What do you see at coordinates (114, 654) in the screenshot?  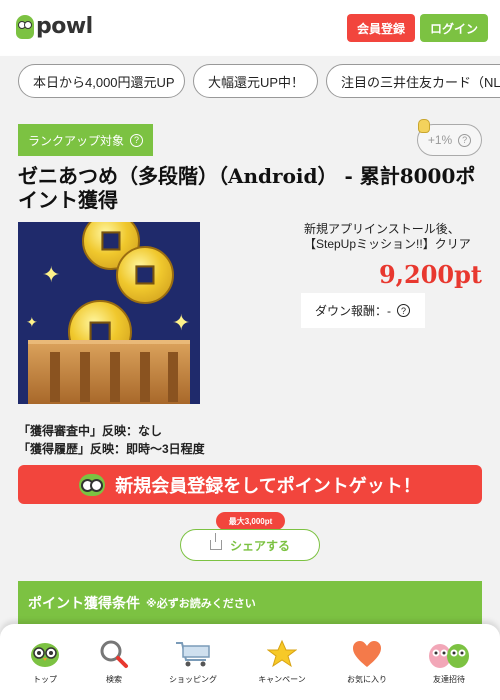 I see `search-icon` at bounding box center [114, 654].